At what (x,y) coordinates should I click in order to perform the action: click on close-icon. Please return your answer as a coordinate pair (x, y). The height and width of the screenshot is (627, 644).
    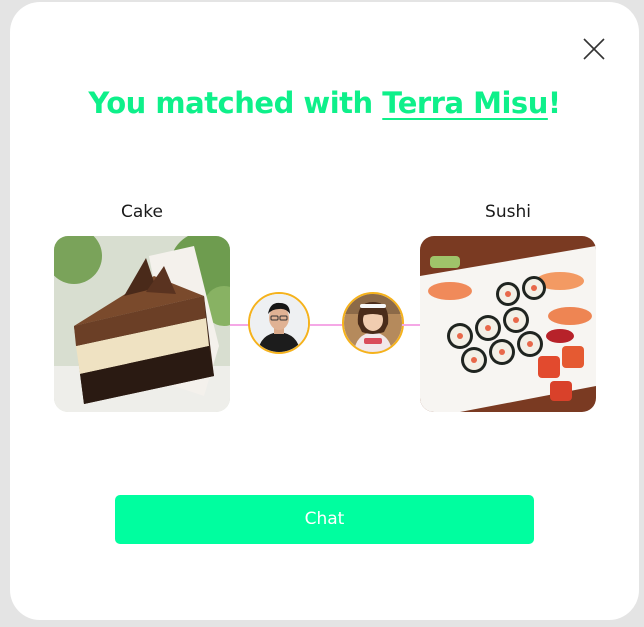
    Looking at the image, I should click on (594, 49).